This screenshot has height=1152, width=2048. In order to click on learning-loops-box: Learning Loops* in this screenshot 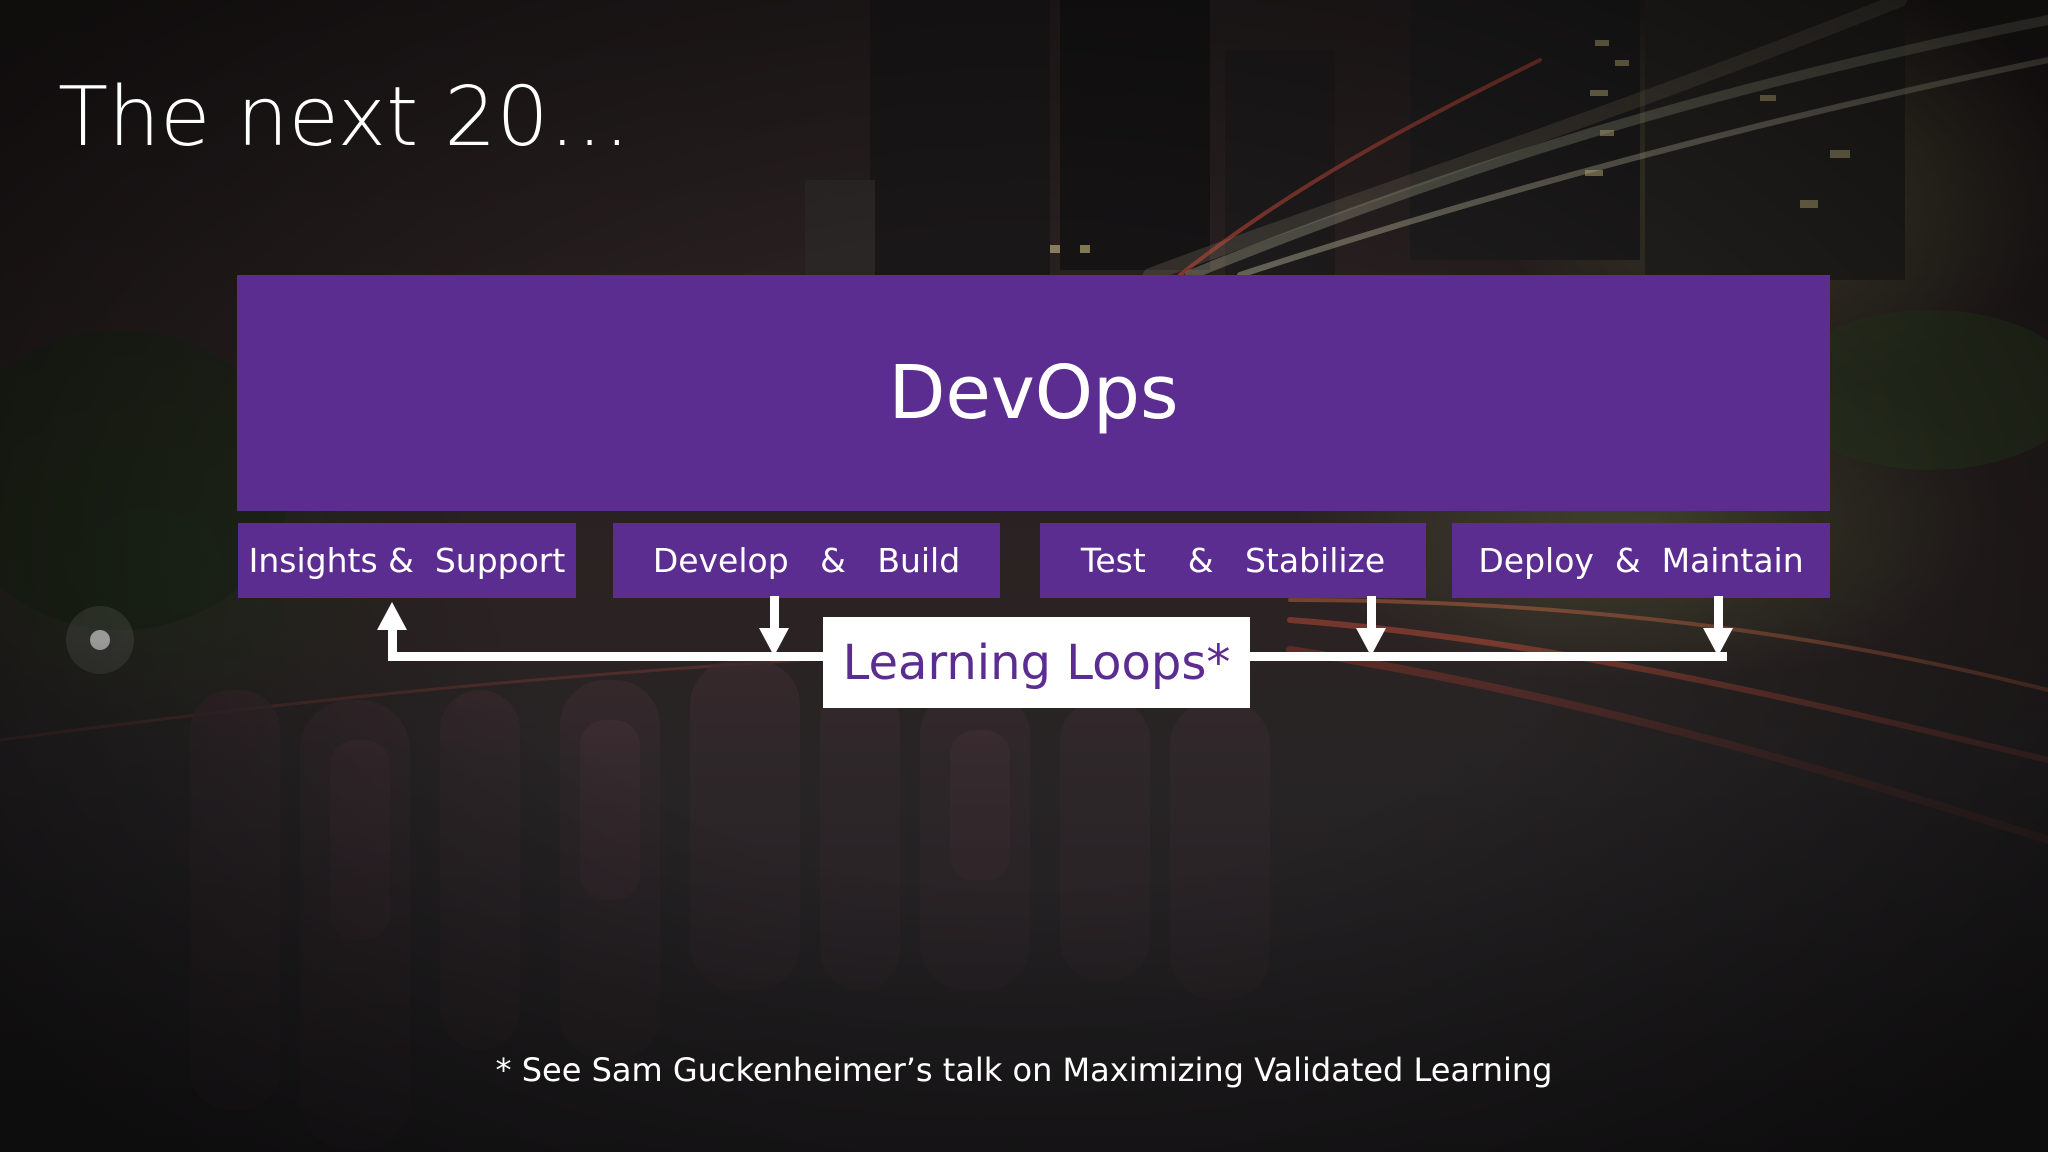, I will do `click(1036, 662)`.